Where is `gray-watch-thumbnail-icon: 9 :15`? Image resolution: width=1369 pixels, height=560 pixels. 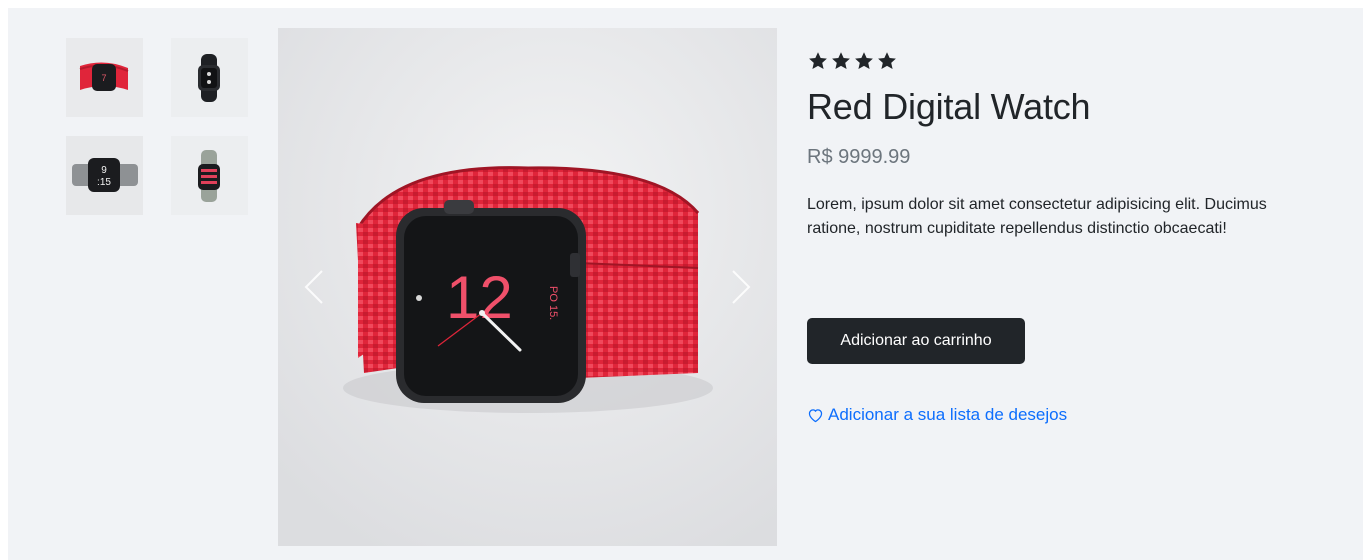 gray-watch-thumbnail-icon: 9 :15 is located at coordinates (104, 175).